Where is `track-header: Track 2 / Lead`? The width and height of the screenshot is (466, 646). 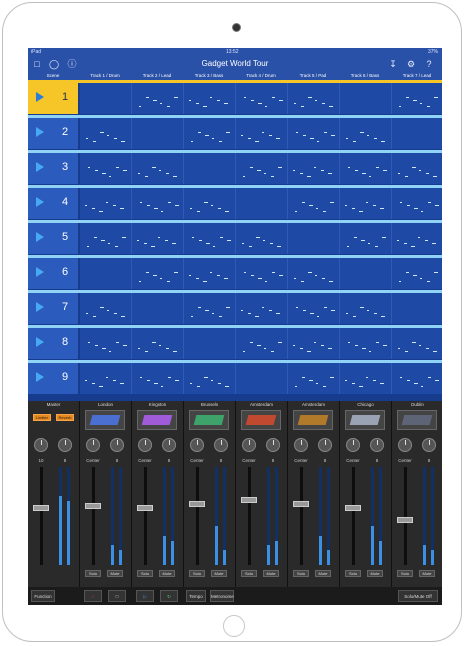 track-header: Track 2 / Lead is located at coordinates (157, 75).